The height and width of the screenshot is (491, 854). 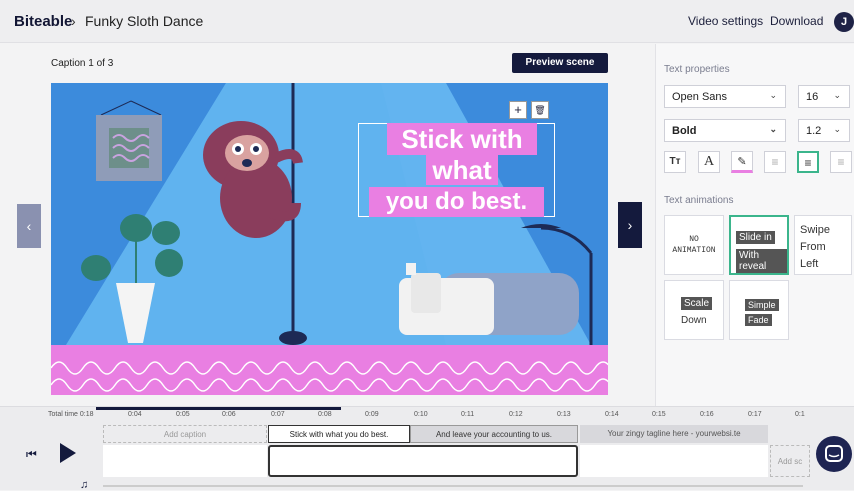 I want to click on tick-label: 0:07, so click(x=278, y=414).